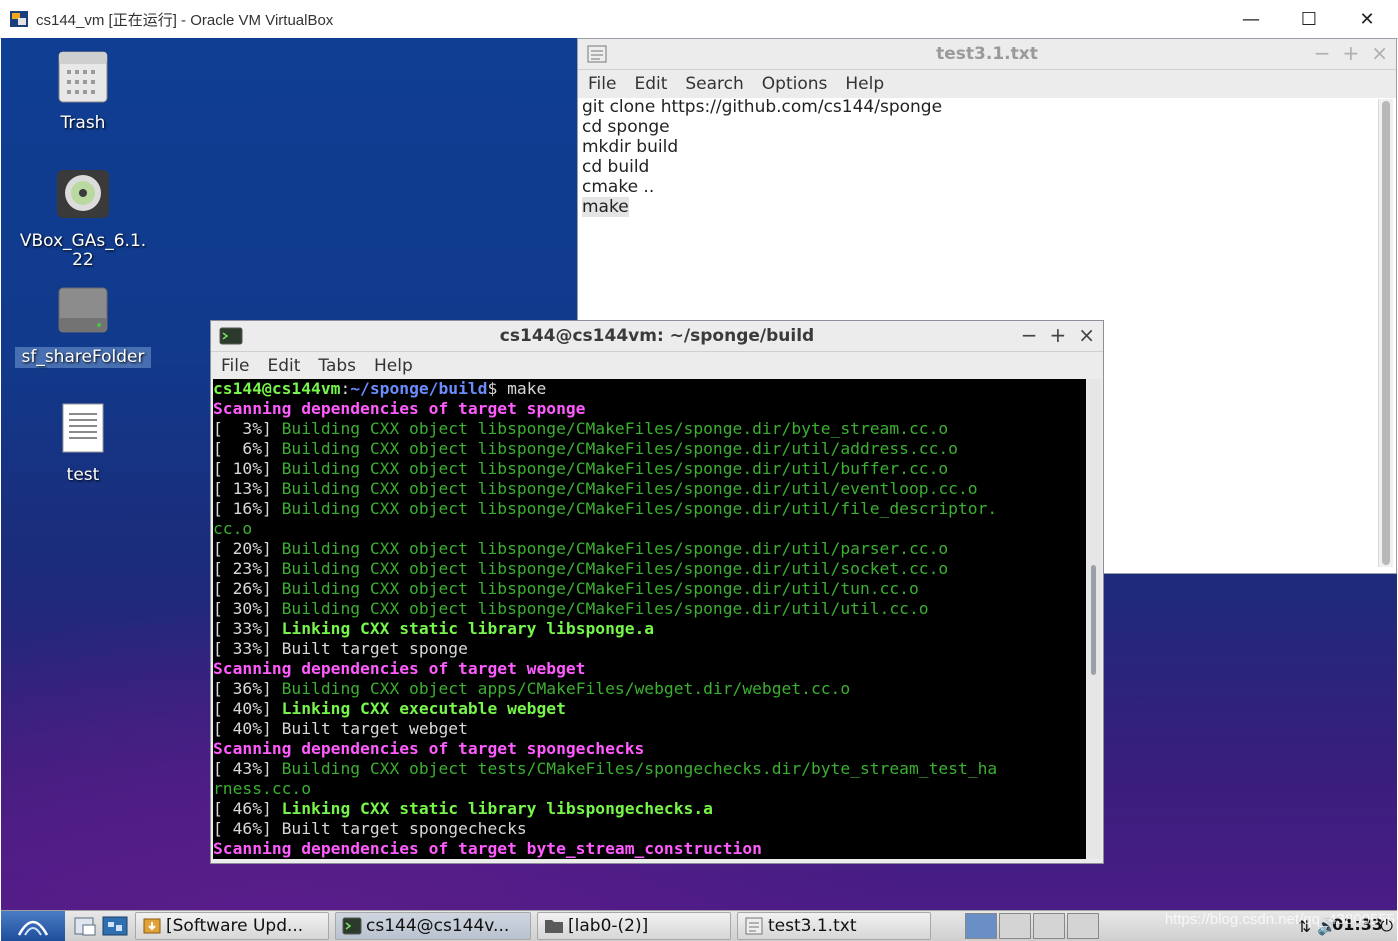 Image resolution: width=1398 pixels, height=941 pixels. What do you see at coordinates (247, 808) in the screenshot?
I see `build-percentage: [ 46%]` at bounding box center [247, 808].